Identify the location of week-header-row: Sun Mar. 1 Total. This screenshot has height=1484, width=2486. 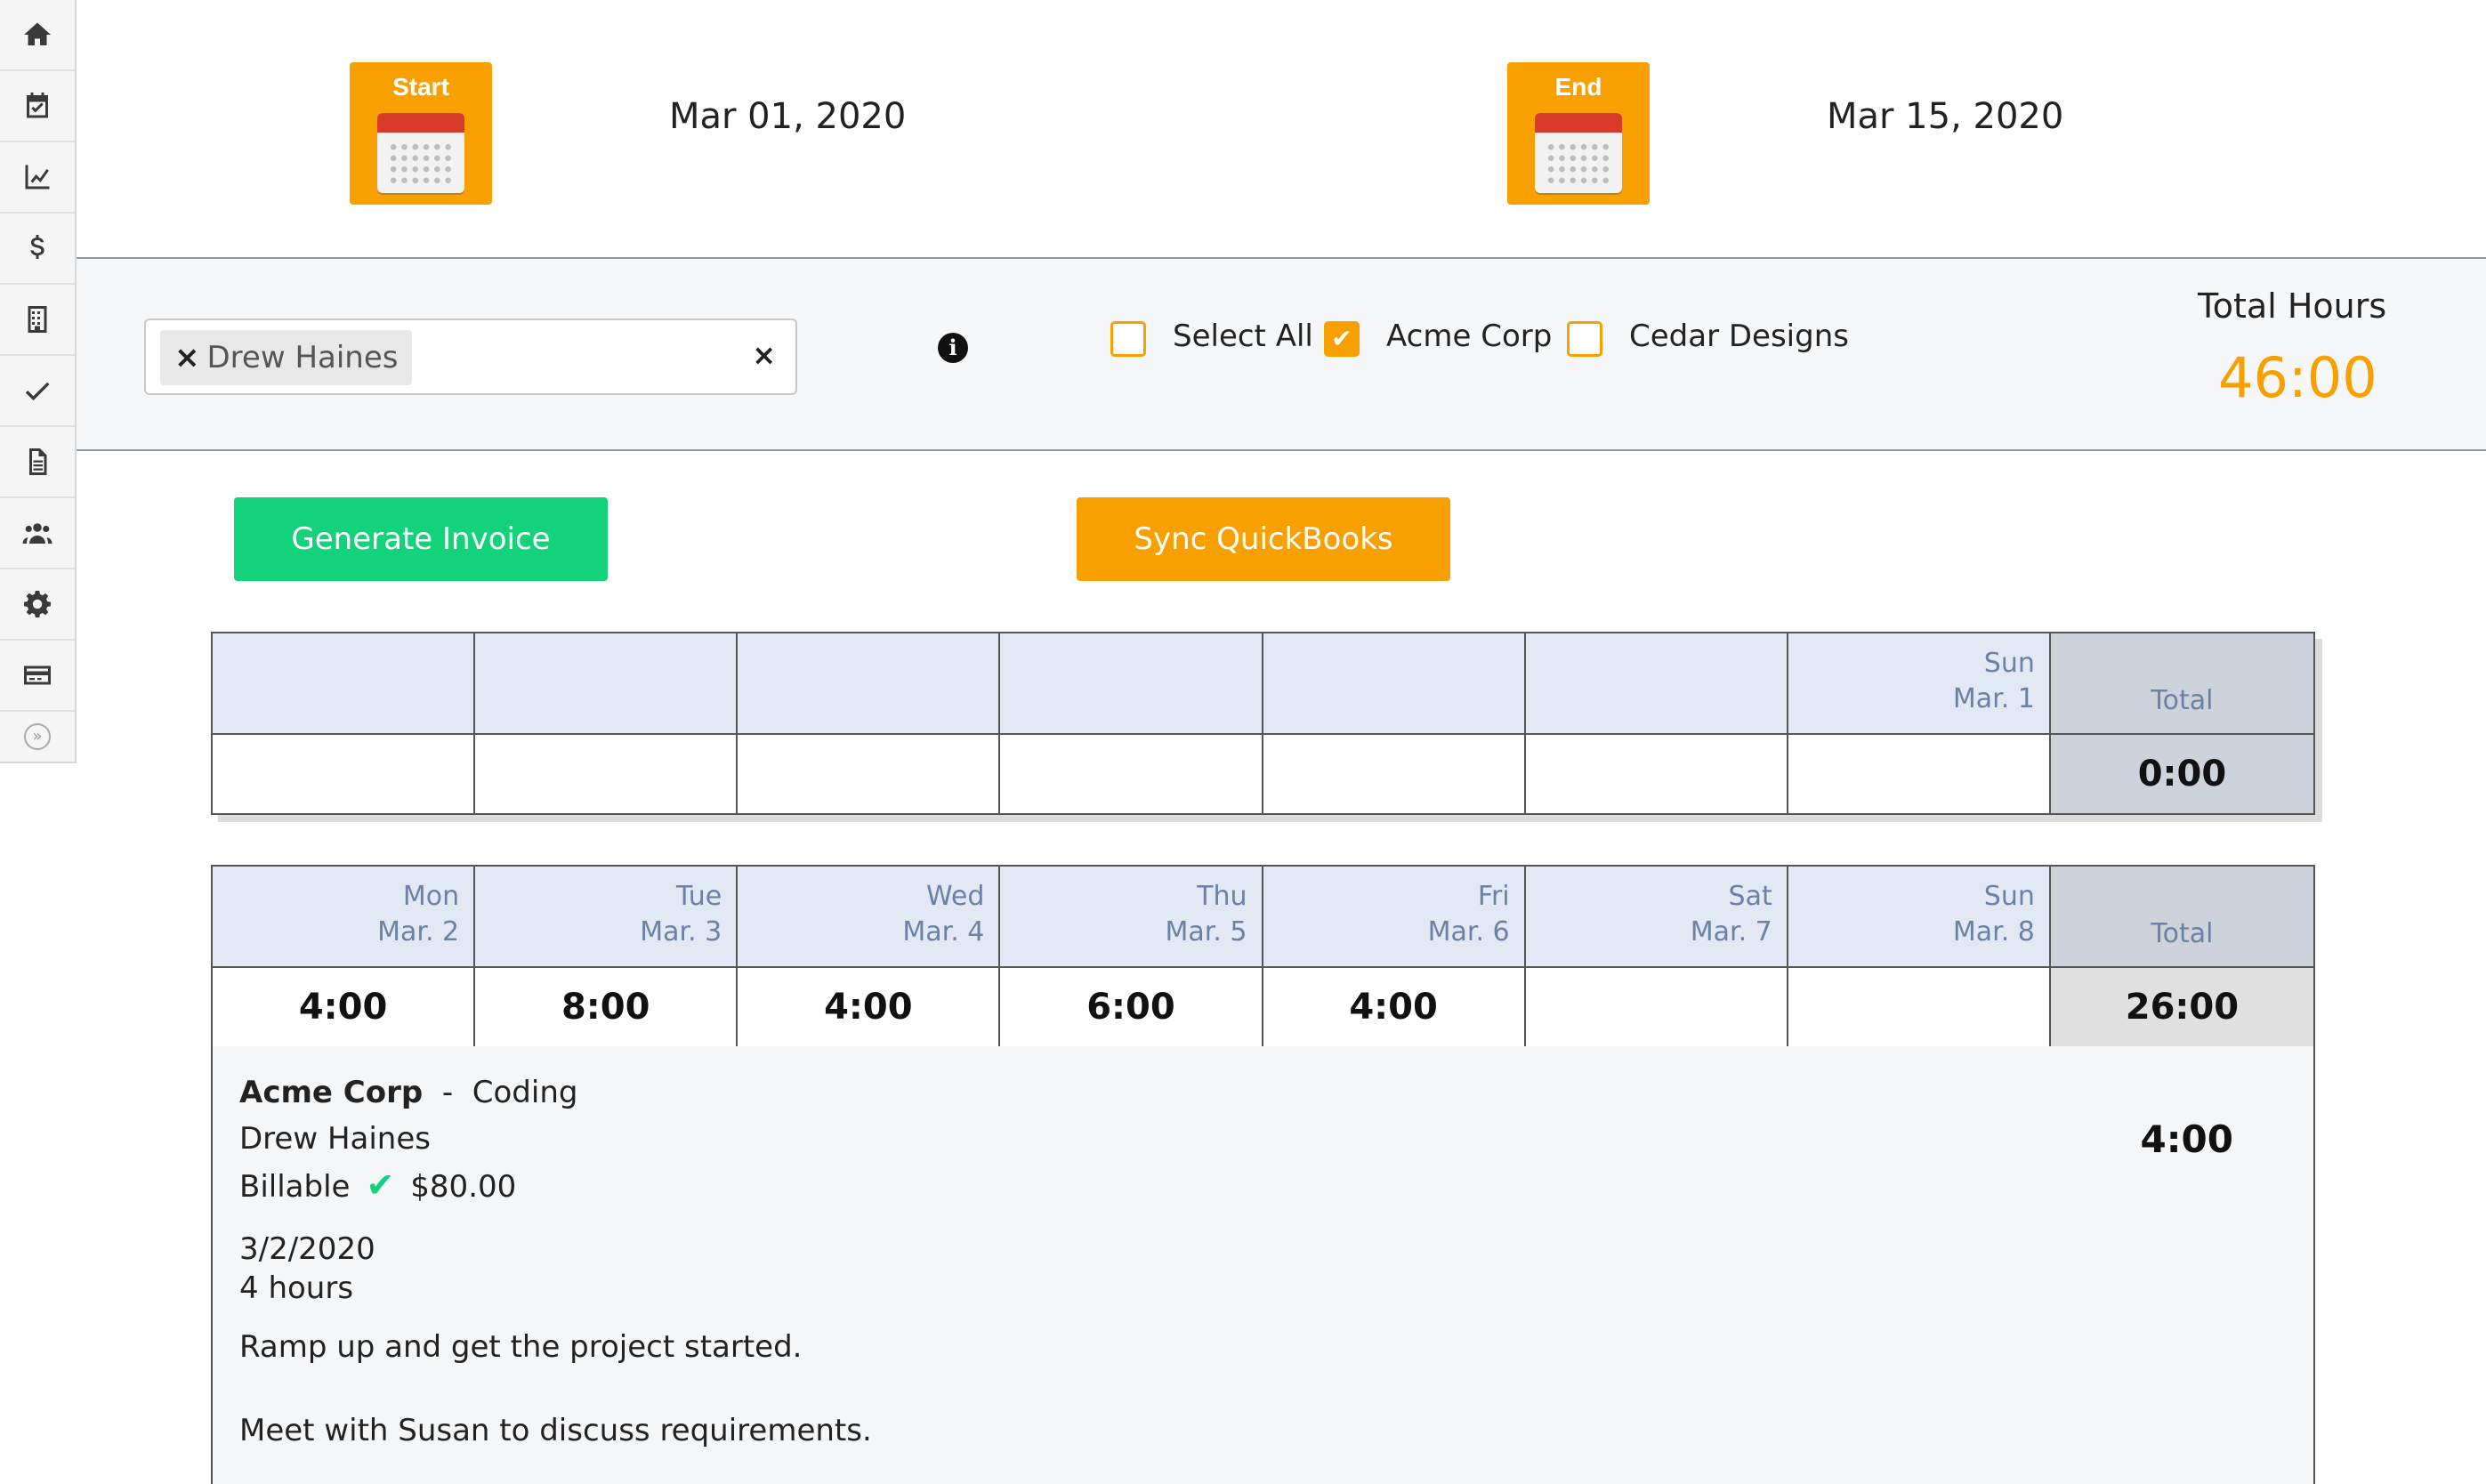
(1263, 684).